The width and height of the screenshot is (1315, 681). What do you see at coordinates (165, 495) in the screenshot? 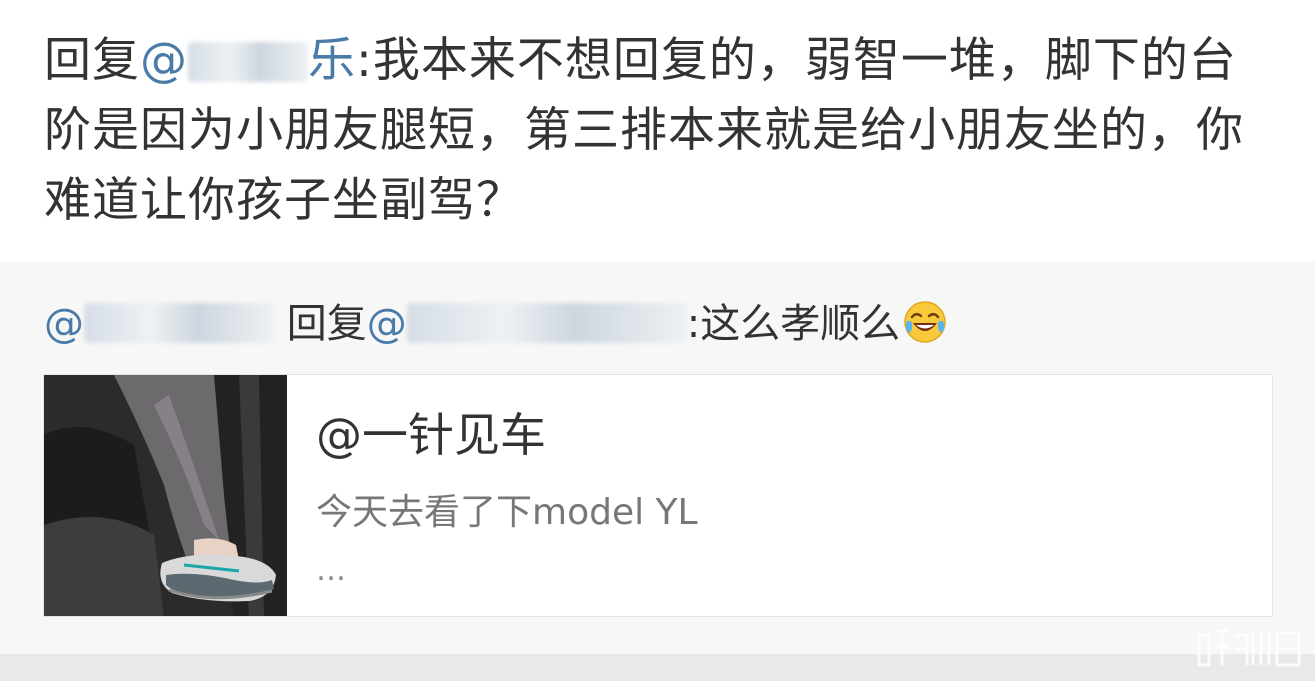
I see `card-thumbnail` at bounding box center [165, 495].